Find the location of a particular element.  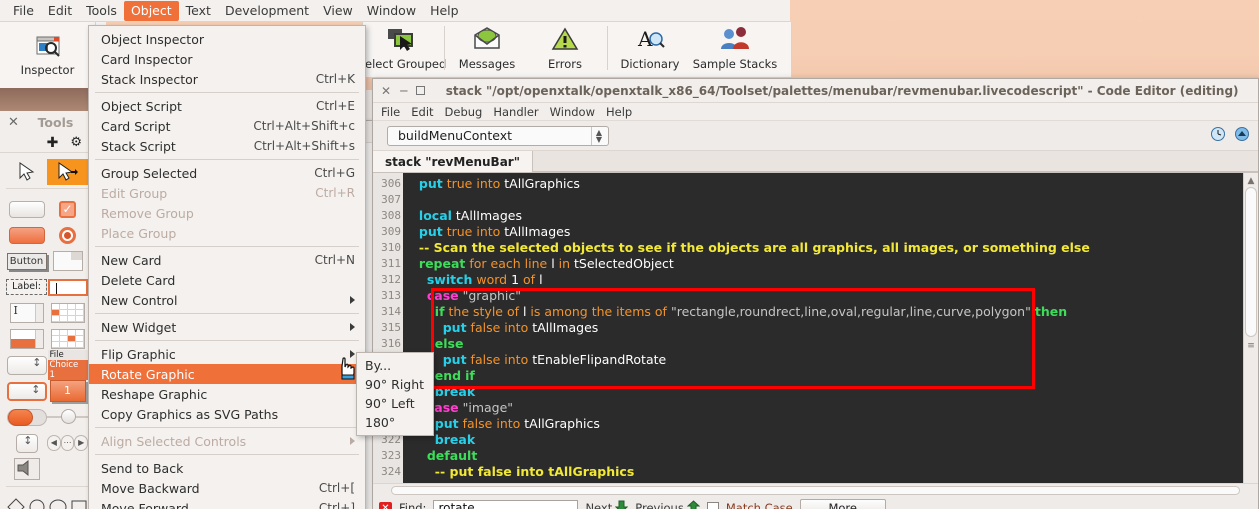

code-line: case "graphic" is located at coordinates (823, 296).